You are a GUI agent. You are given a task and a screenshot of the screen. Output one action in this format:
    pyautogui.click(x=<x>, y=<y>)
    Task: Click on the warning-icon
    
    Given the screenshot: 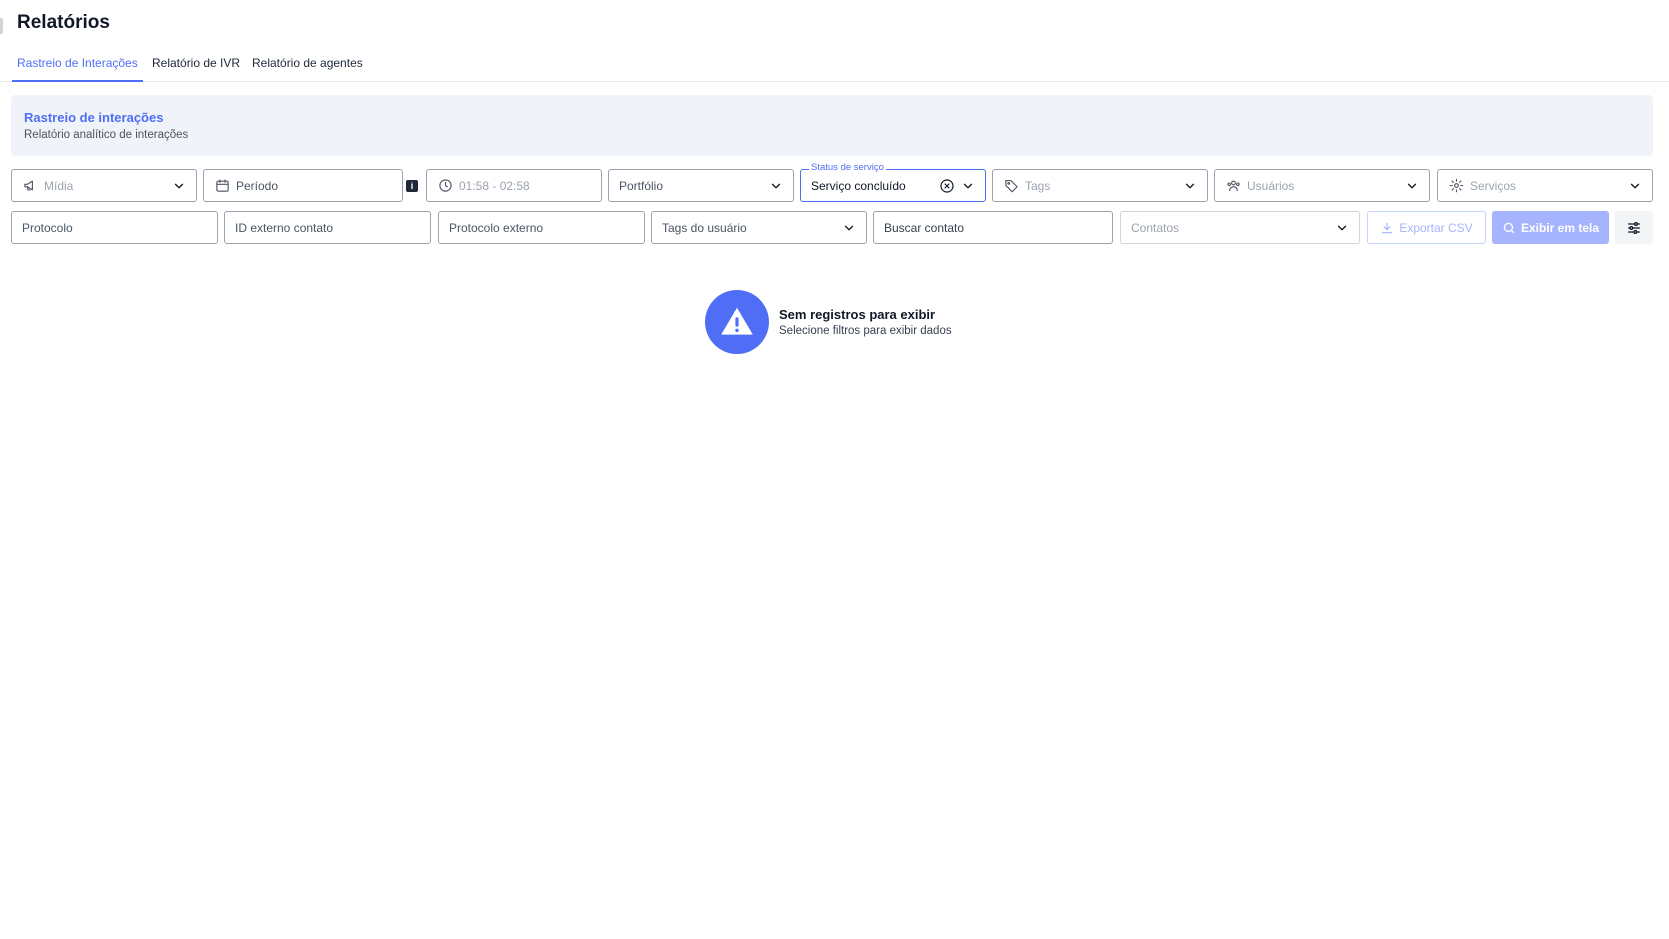 What is the action you would take?
    pyautogui.click(x=737, y=322)
    